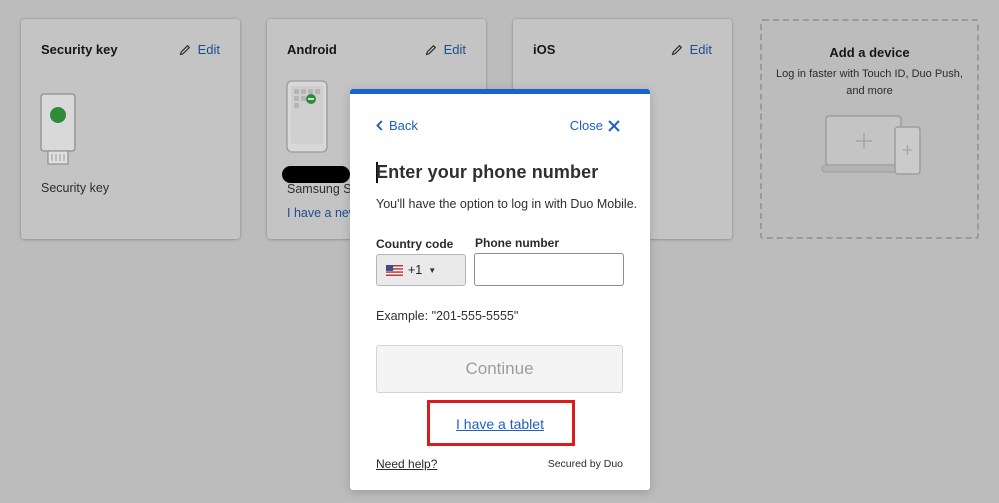 This screenshot has height=503, width=999. Describe the element at coordinates (321, 189) in the screenshot. I see `device-name: Samsung Sl` at that location.